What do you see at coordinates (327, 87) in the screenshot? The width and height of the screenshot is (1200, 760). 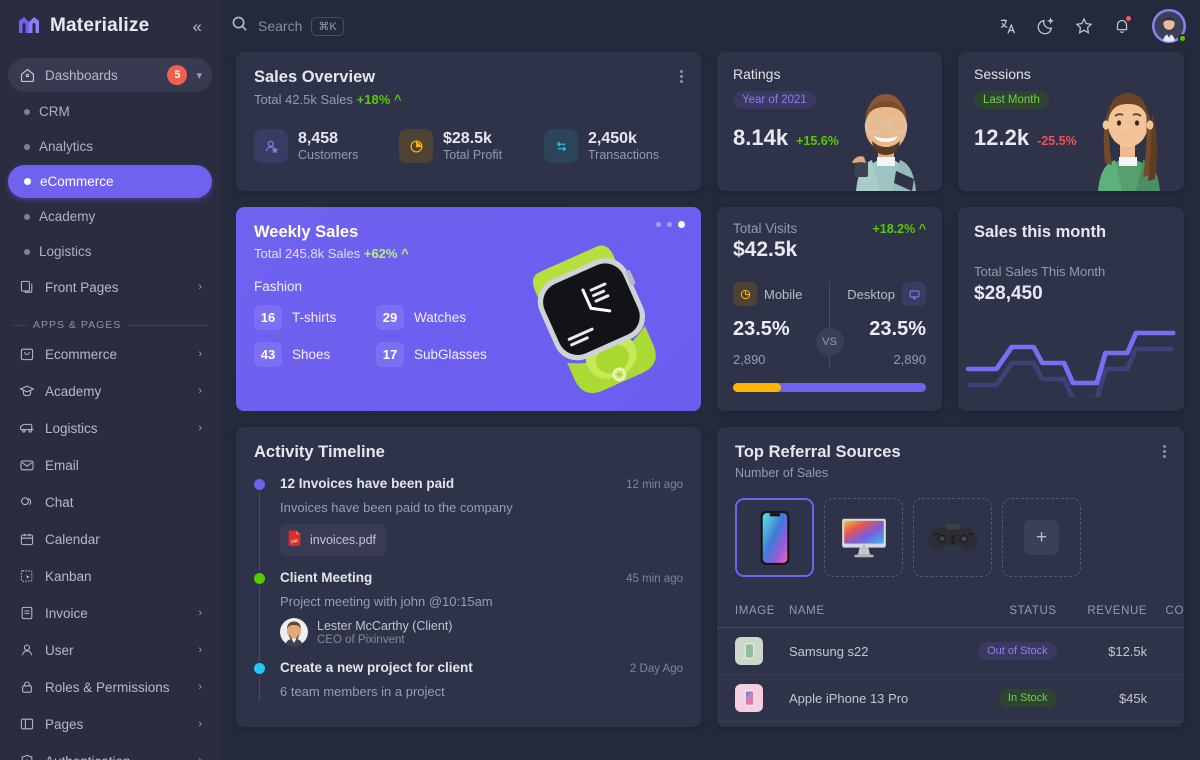 I see `sales-overview-titles: Sales Overview Total 42.5k Sales +18% ^` at bounding box center [327, 87].